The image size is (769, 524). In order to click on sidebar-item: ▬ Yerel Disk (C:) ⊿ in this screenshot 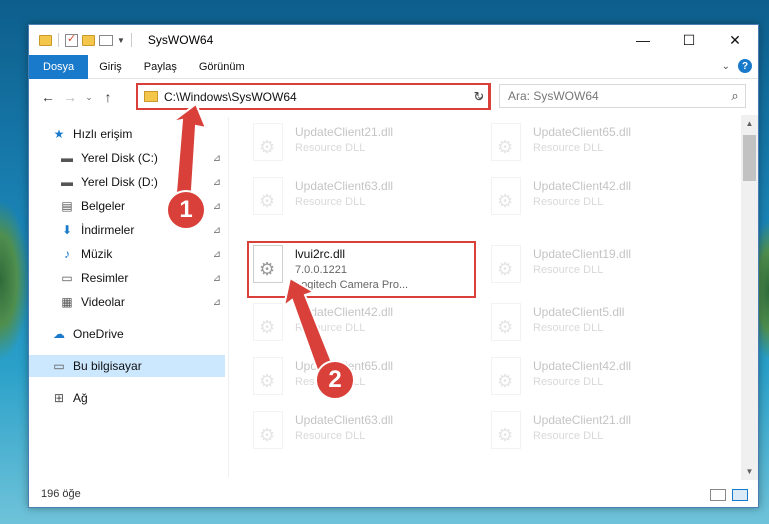, I will do `click(127, 158)`.